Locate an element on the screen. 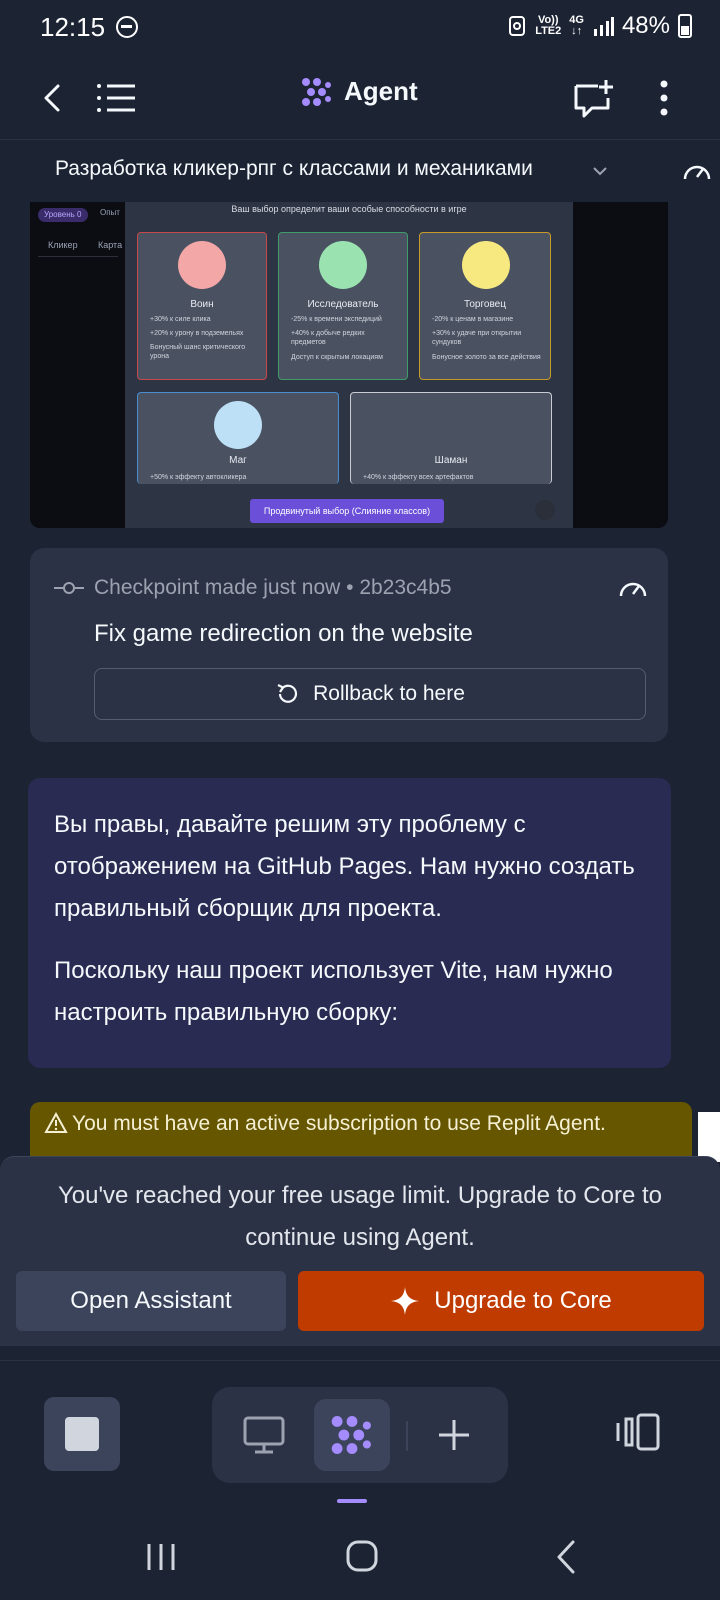 This screenshot has height=1600, width=720. stop-button is located at coordinates (82, 1434).